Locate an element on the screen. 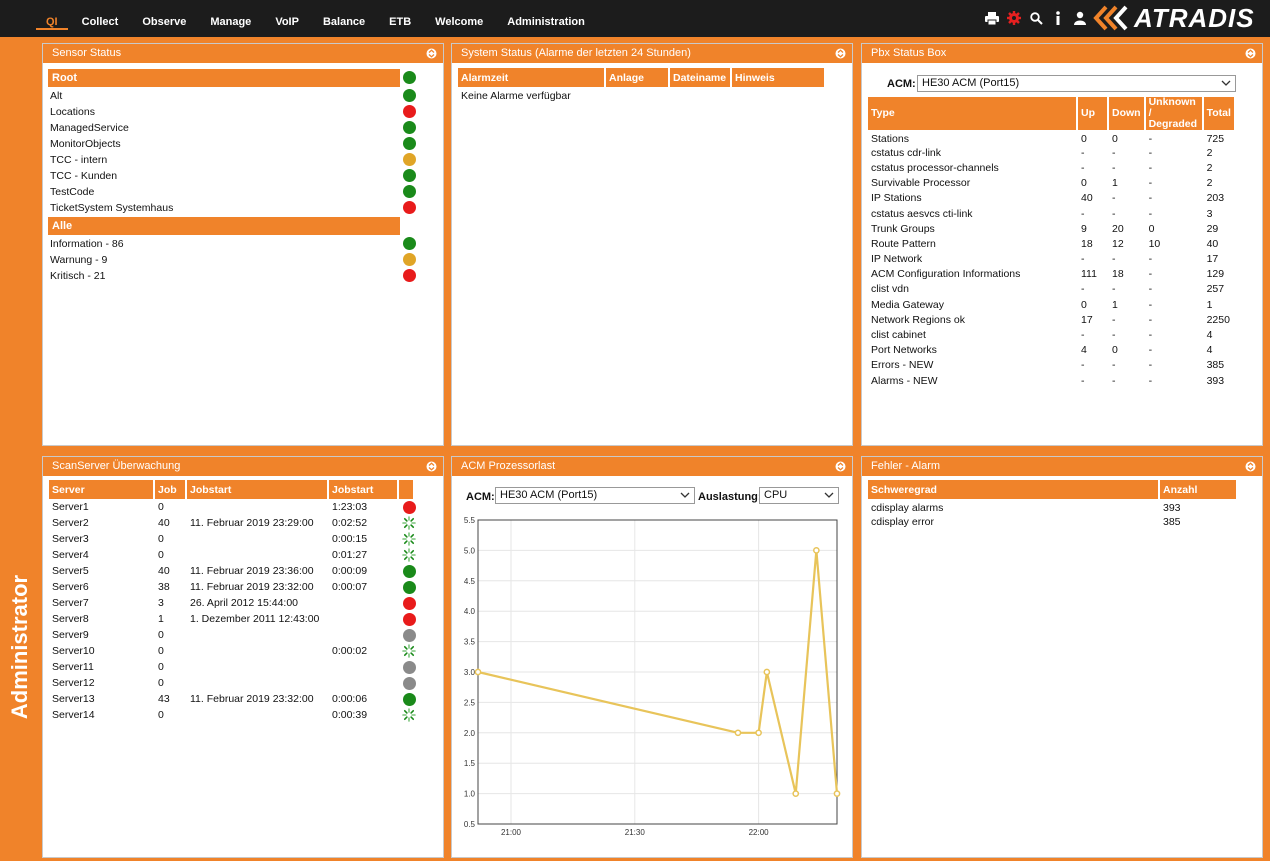 This screenshot has width=1270, height=861. nav-item-voip: VoIP is located at coordinates (287, 18).